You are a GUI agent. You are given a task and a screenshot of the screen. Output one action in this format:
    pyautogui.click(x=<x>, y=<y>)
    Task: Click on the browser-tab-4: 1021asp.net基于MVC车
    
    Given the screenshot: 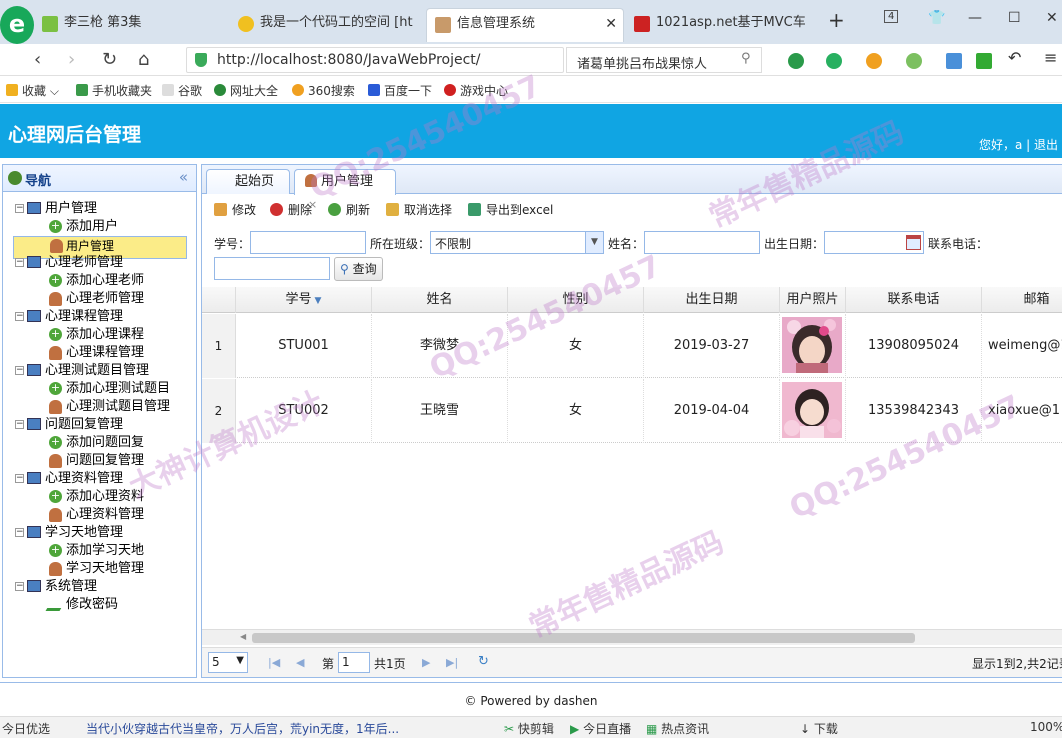 What is the action you would take?
    pyautogui.click(x=722, y=25)
    